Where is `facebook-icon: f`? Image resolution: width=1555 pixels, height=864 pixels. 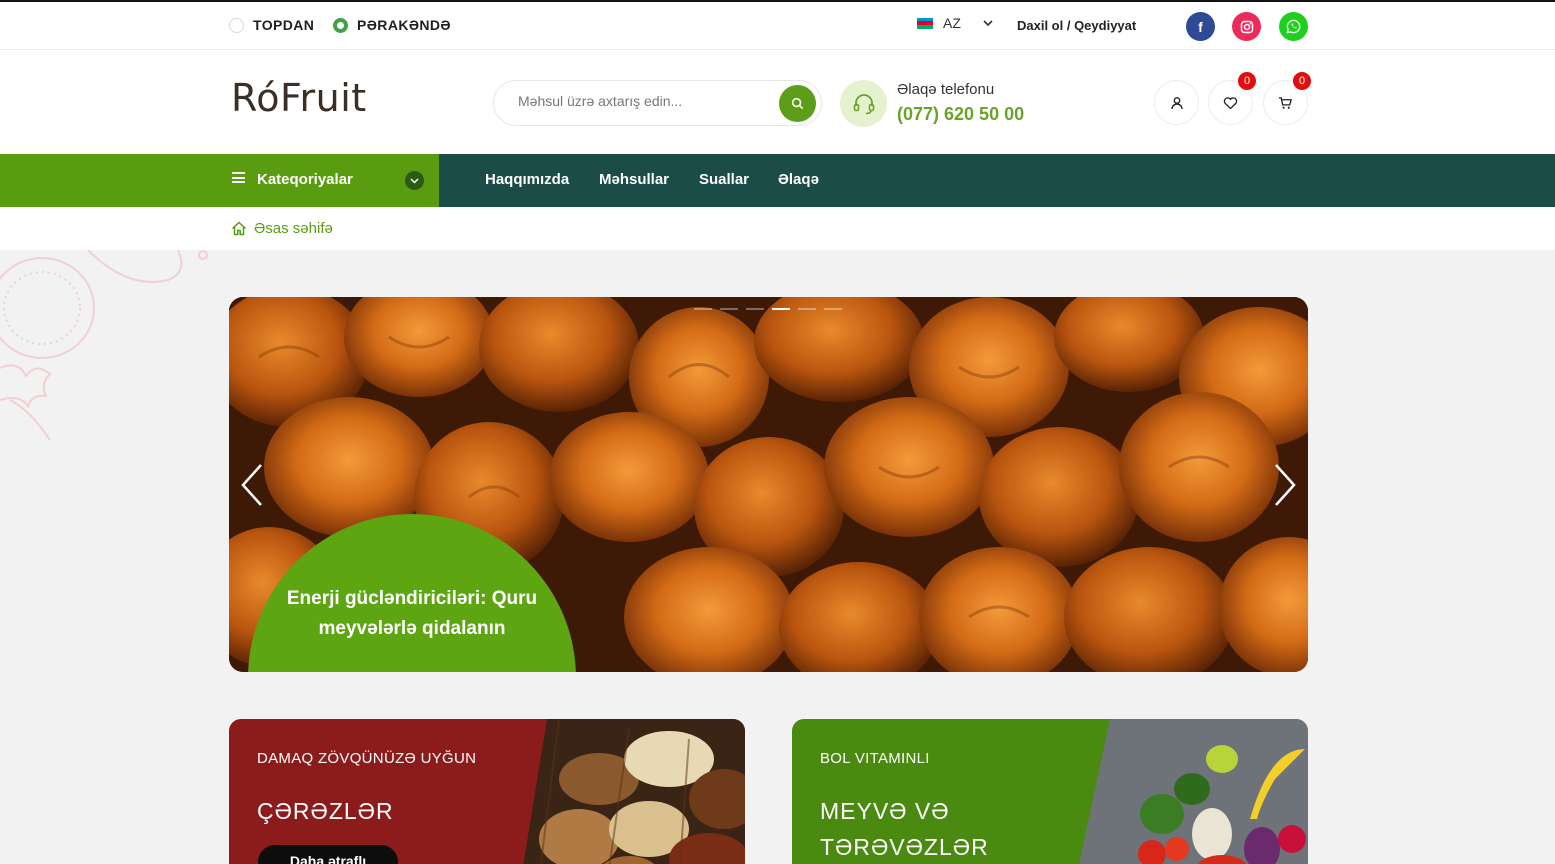
facebook-icon: f is located at coordinates (1200, 26).